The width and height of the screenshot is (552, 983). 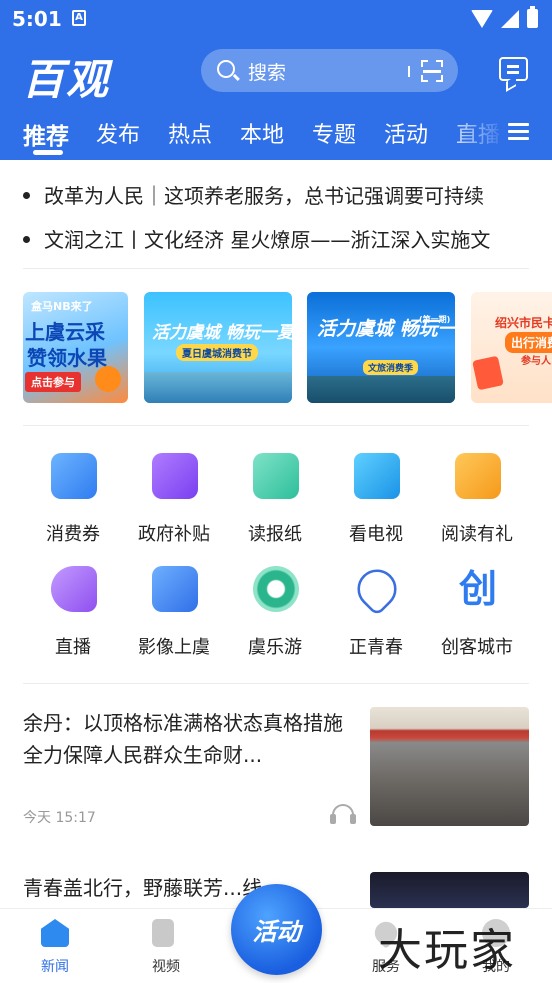 What do you see at coordinates (163, 933) in the screenshot?
I see `video-icon` at bounding box center [163, 933].